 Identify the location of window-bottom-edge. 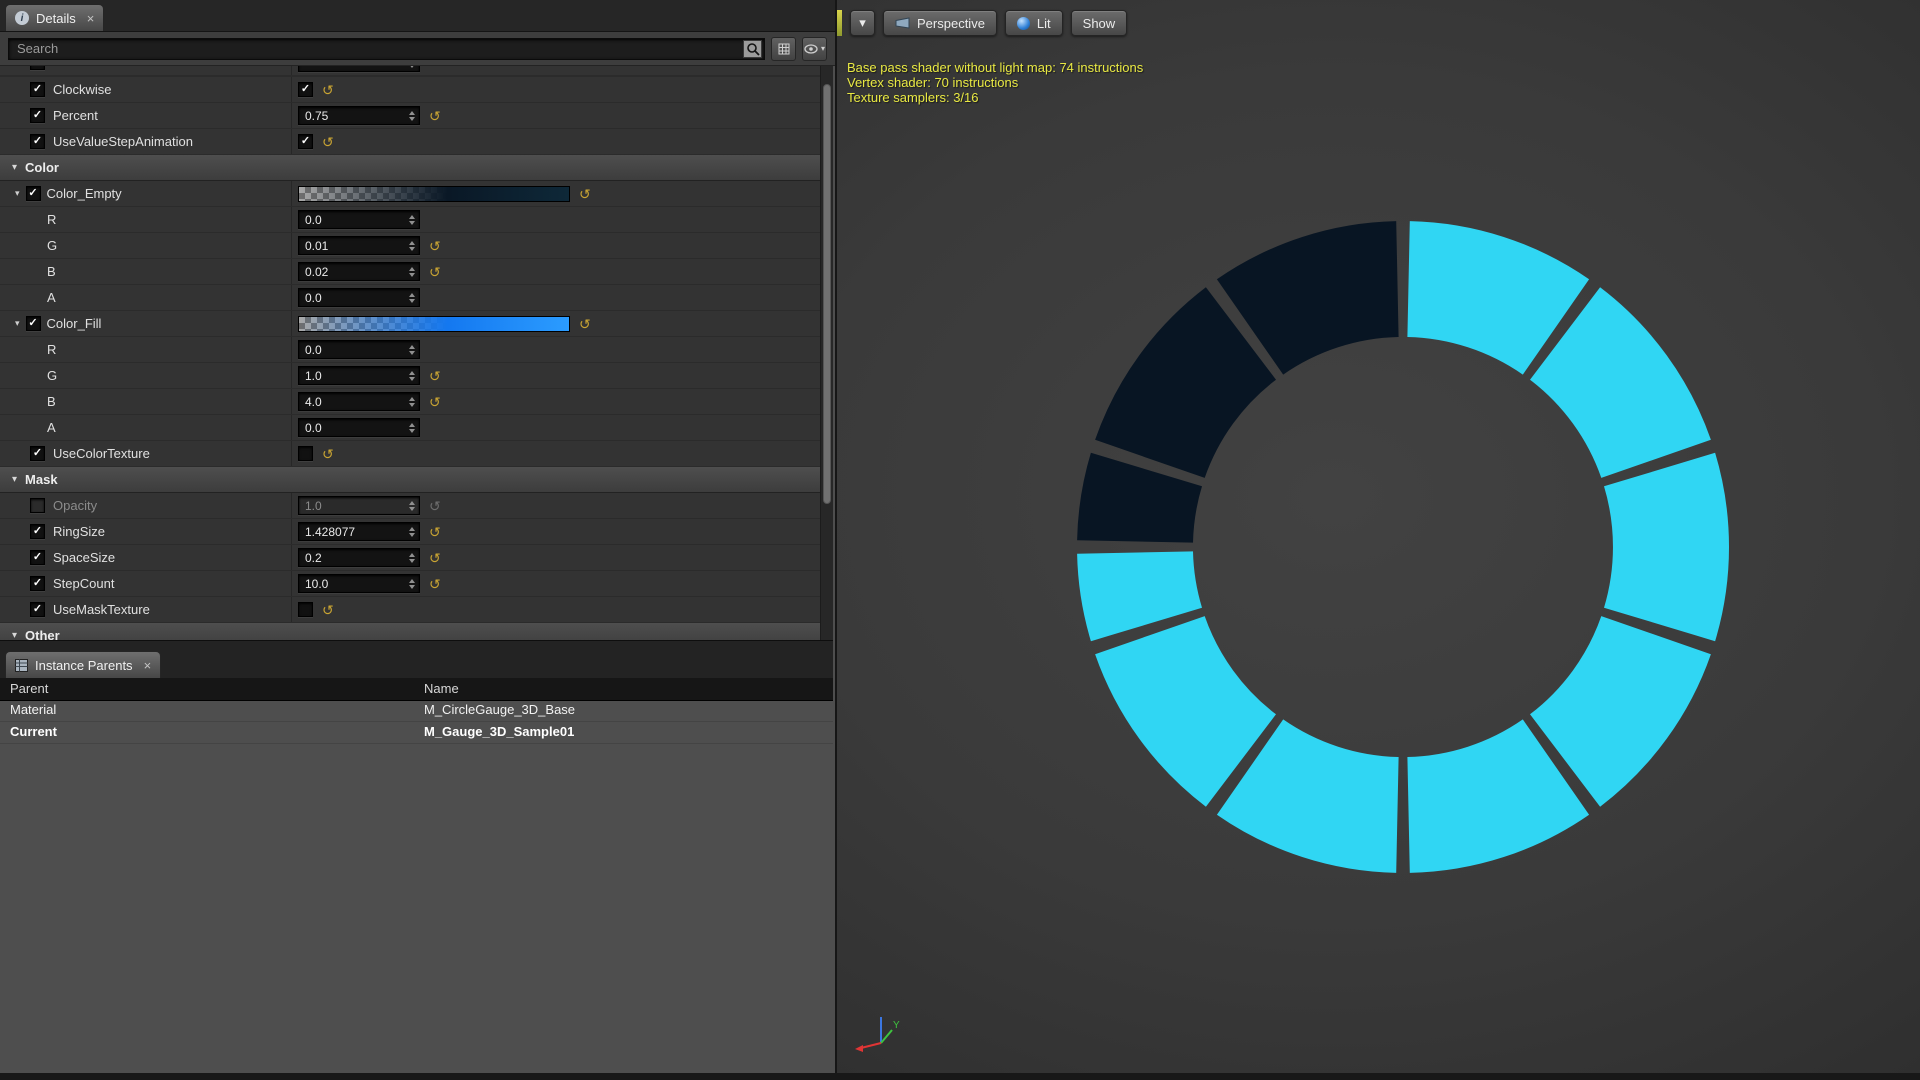
(960, 1076).